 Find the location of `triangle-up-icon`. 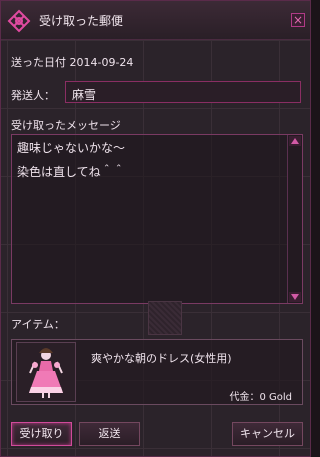

triangle-up-icon is located at coordinates (295, 141).